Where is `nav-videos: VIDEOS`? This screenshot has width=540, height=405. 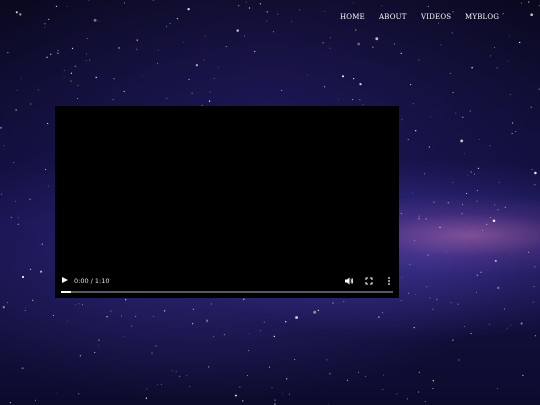
nav-videos: VIDEOS is located at coordinates (436, 17).